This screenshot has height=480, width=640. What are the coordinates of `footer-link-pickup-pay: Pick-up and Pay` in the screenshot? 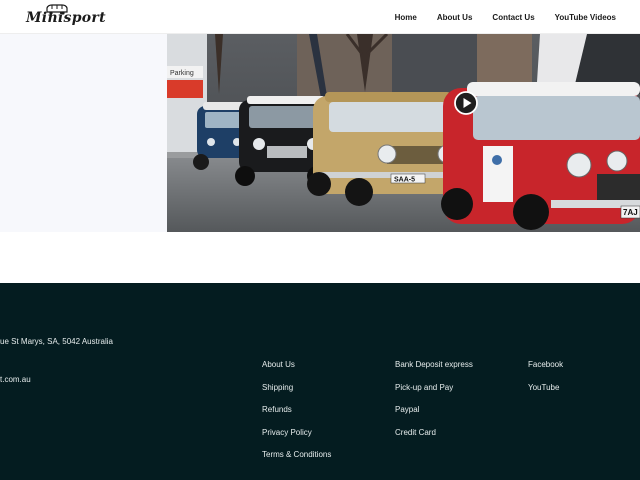 It's located at (434, 387).